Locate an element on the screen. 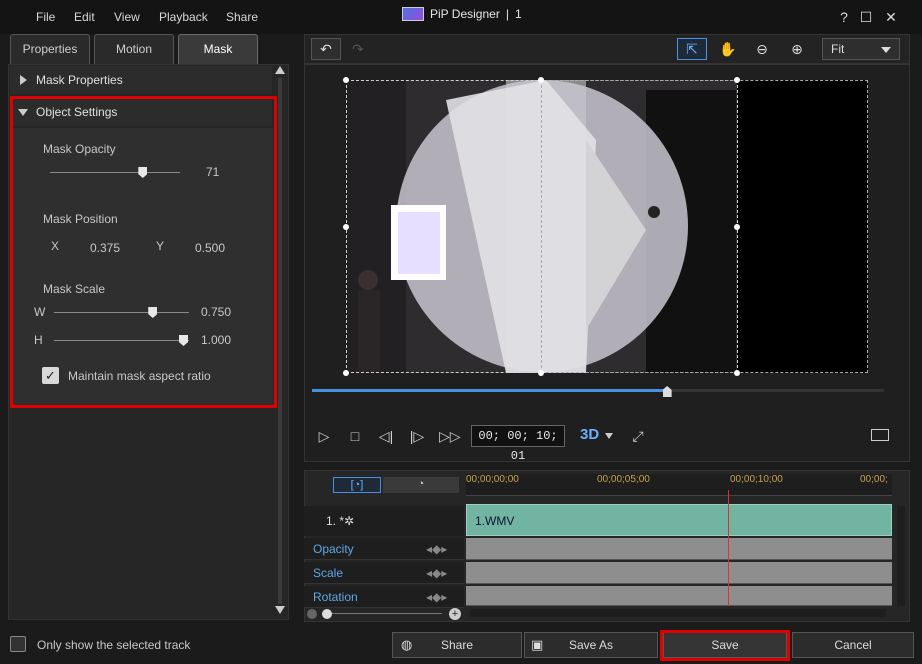 This screenshot has width=922, height=664. rotation-keyframe-lane is located at coordinates (679, 596).